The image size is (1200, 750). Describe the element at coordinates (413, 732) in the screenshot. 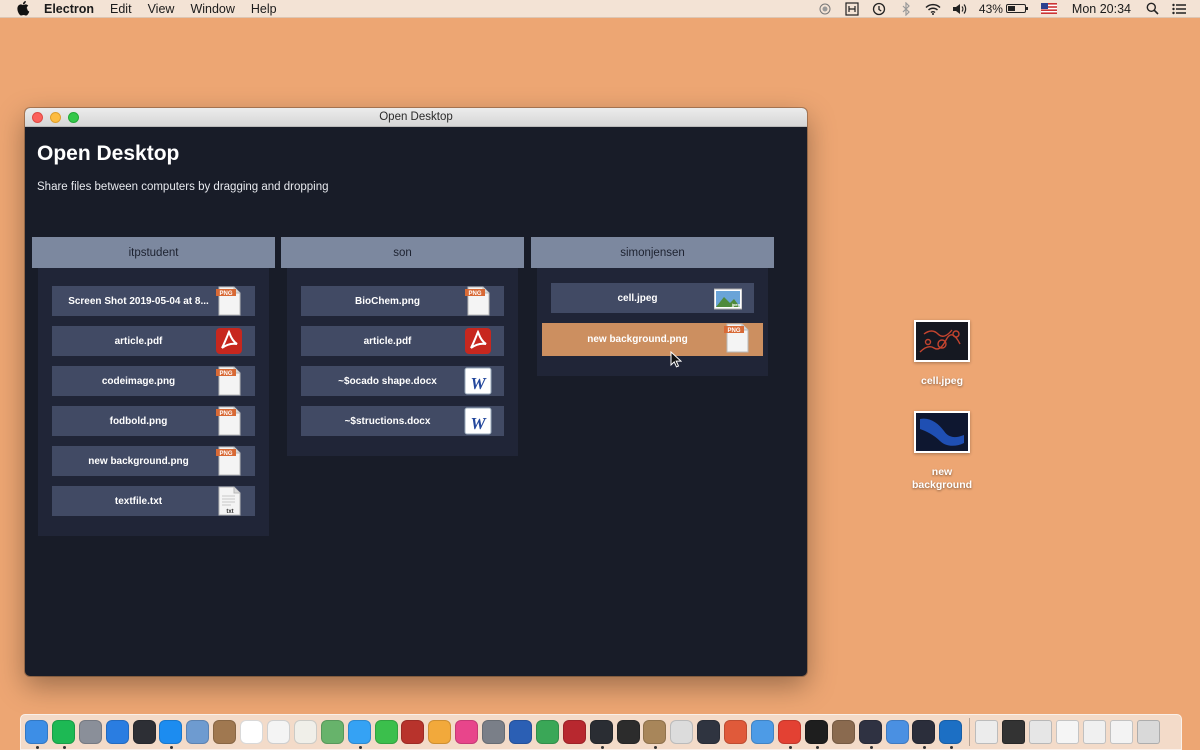

I see `photo-booth-icon` at that location.